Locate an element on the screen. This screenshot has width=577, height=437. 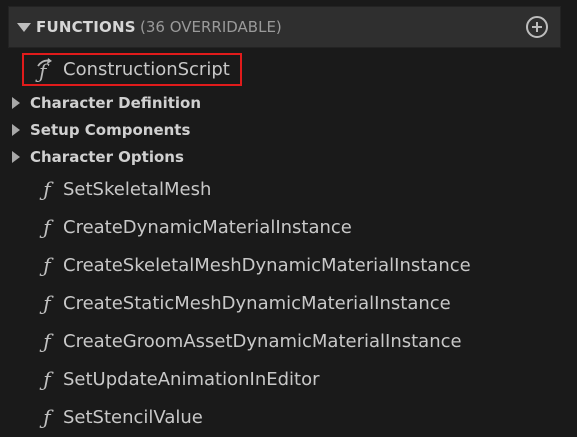
function-label: CreateStaticMeshDynamicMaterialInstance is located at coordinates (257, 303).